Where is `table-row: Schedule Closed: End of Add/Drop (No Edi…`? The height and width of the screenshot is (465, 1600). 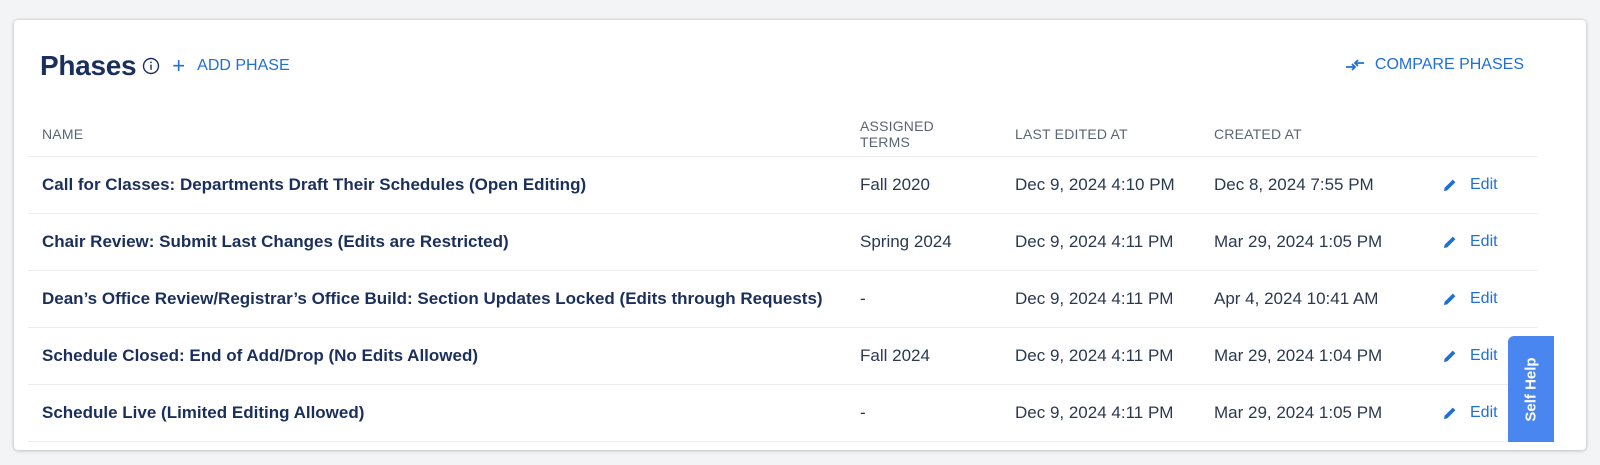 table-row: Schedule Closed: End of Add/Drop (No Edi… is located at coordinates (783, 356).